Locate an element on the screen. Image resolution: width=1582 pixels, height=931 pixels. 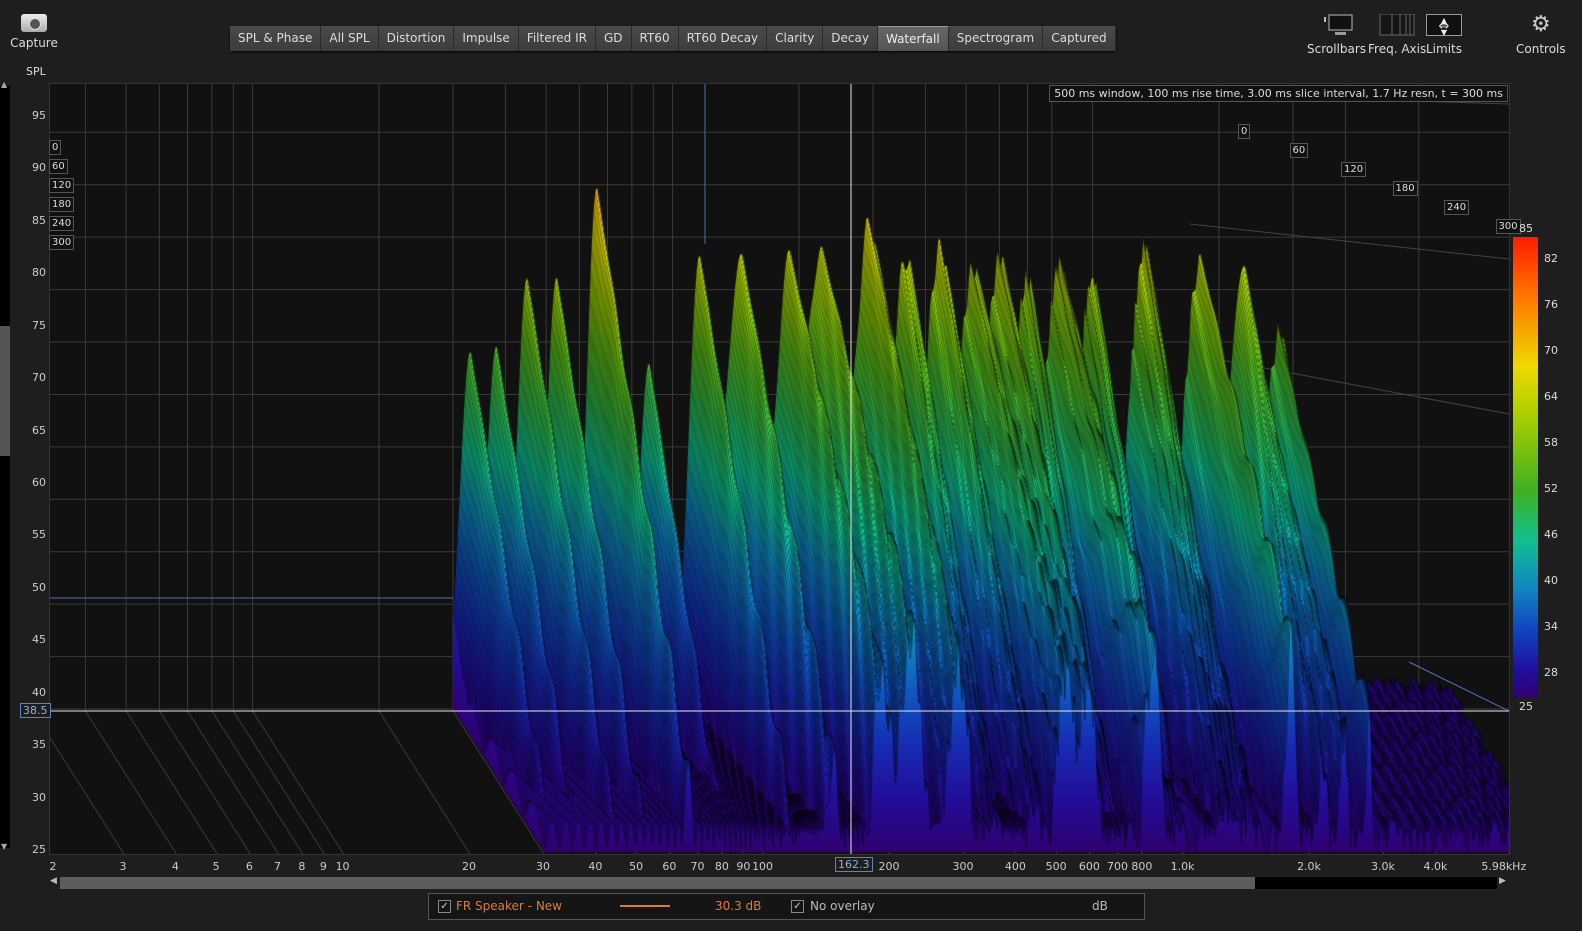
tab-waterfall: Waterfall is located at coordinates (913, 38).